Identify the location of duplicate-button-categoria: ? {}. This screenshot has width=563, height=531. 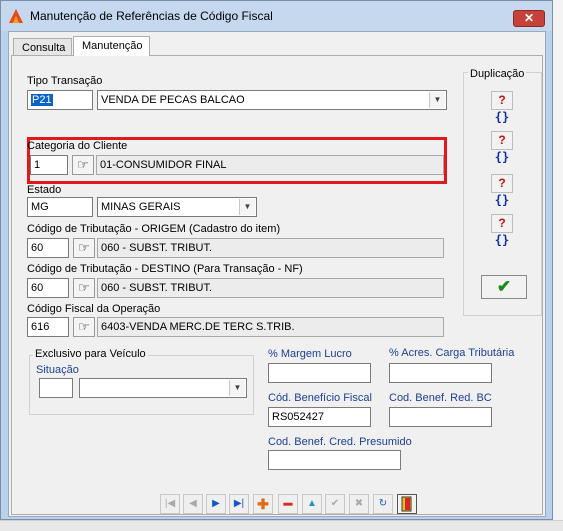
(502, 147).